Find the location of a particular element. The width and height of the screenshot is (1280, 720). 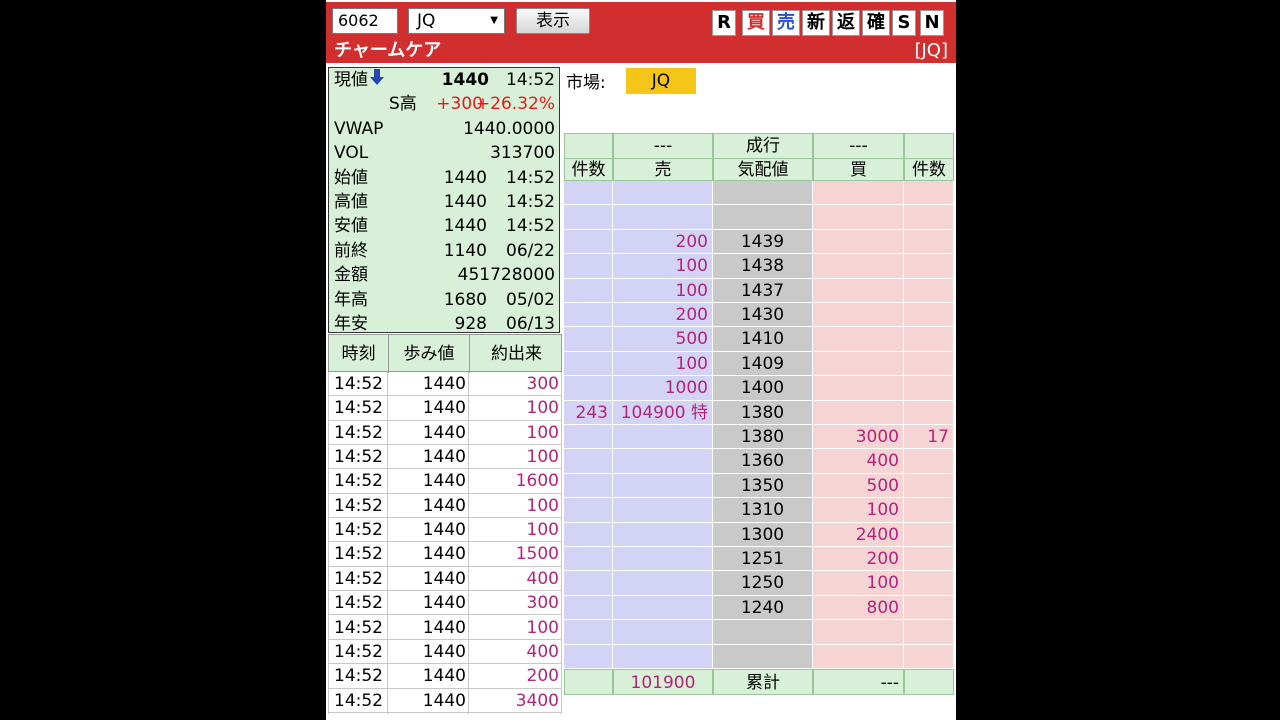

arrow-down-icon is located at coordinates (377, 80).